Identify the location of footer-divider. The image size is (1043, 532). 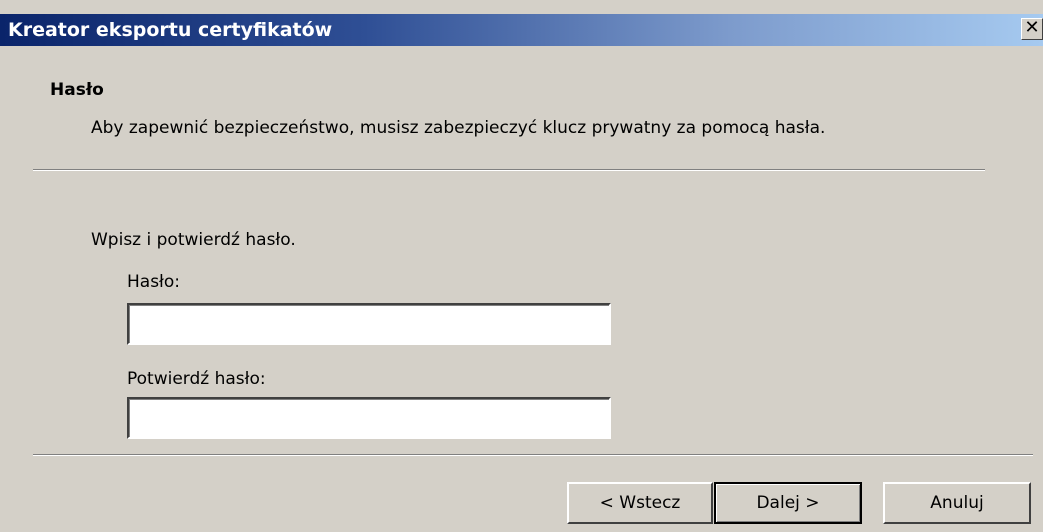
(533, 455).